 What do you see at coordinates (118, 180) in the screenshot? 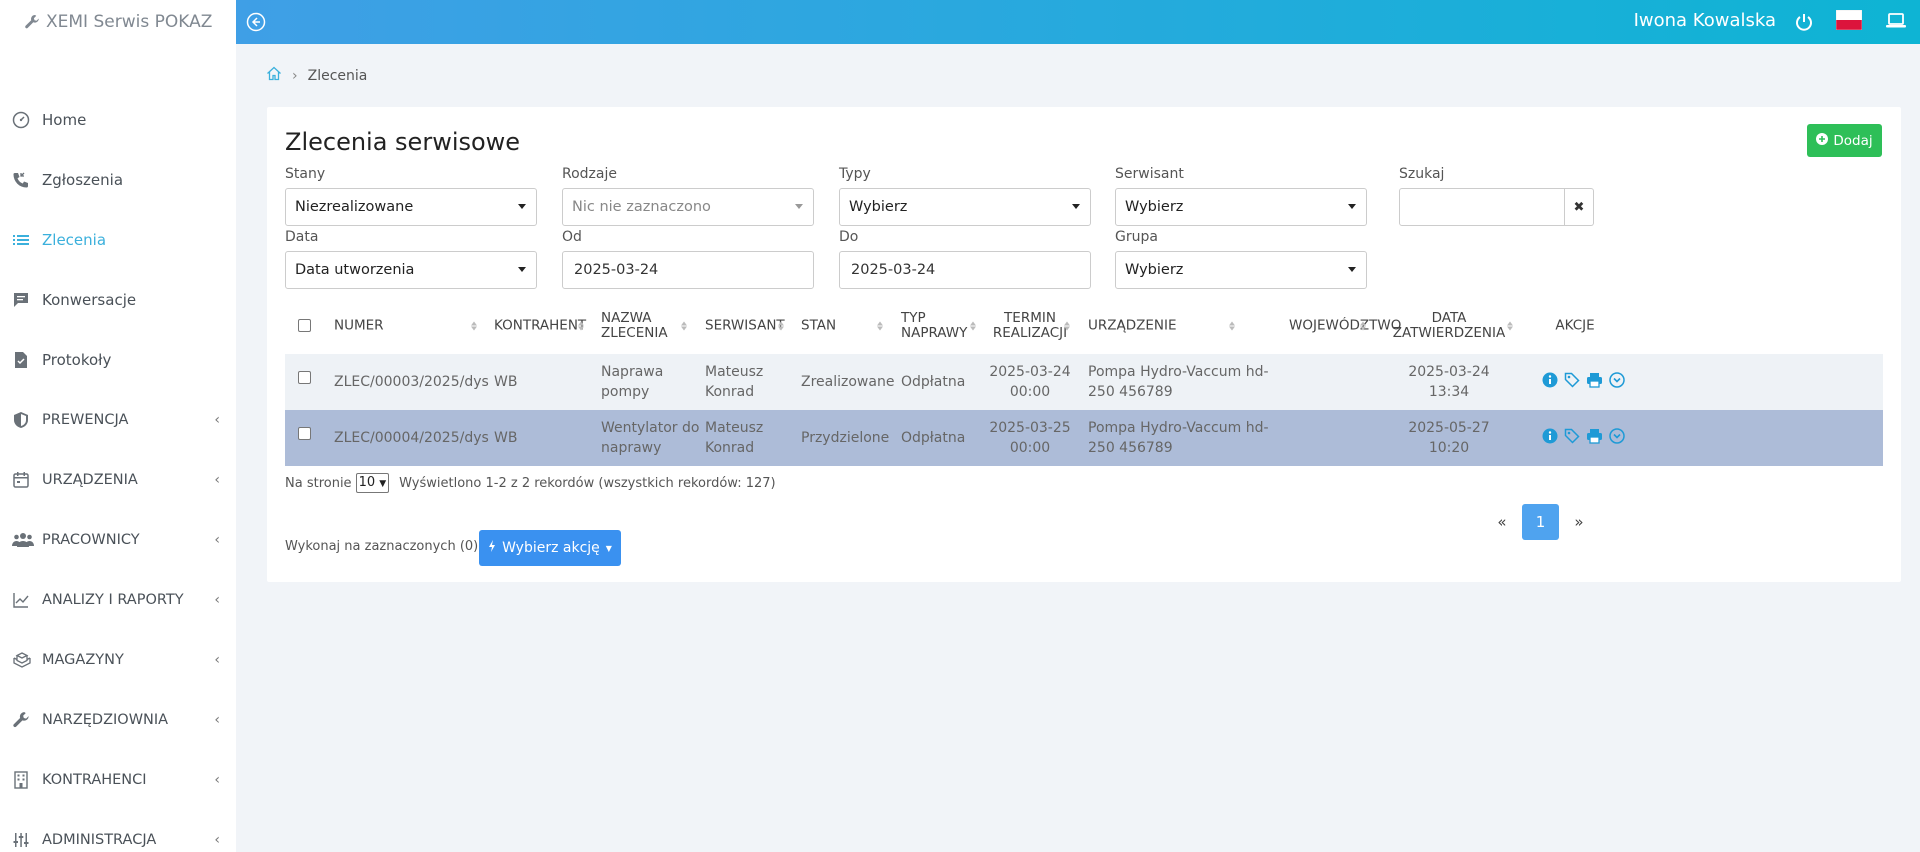
I see `sidebar-item-zgloszenia: Zgłoszenia` at bounding box center [118, 180].